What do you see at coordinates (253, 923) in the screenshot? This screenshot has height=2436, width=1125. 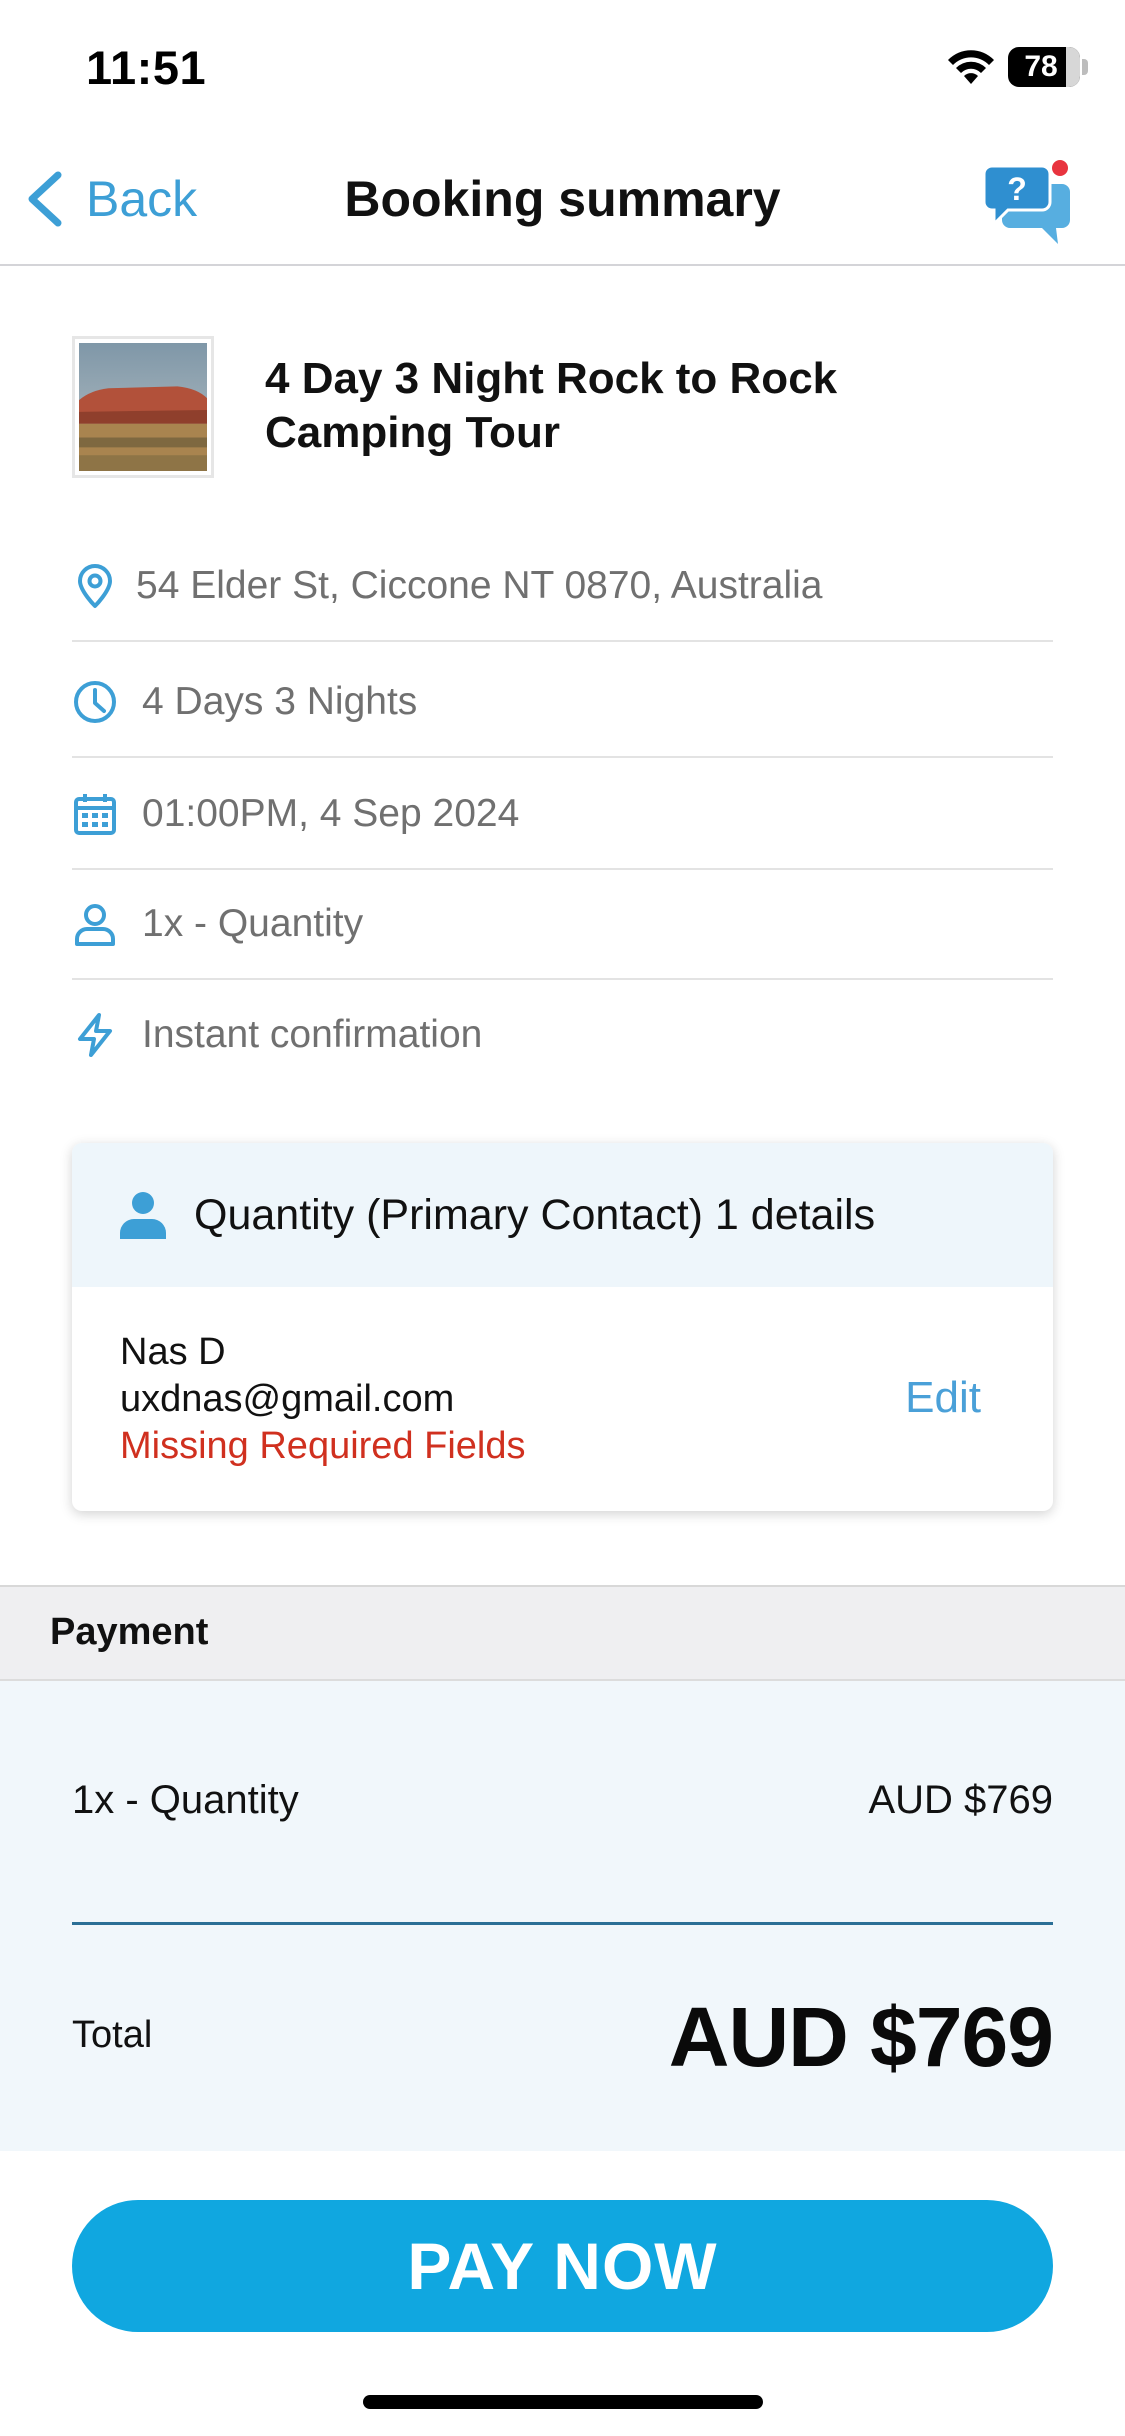 I see `detail-text: 1x - Quantity` at bounding box center [253, 923].